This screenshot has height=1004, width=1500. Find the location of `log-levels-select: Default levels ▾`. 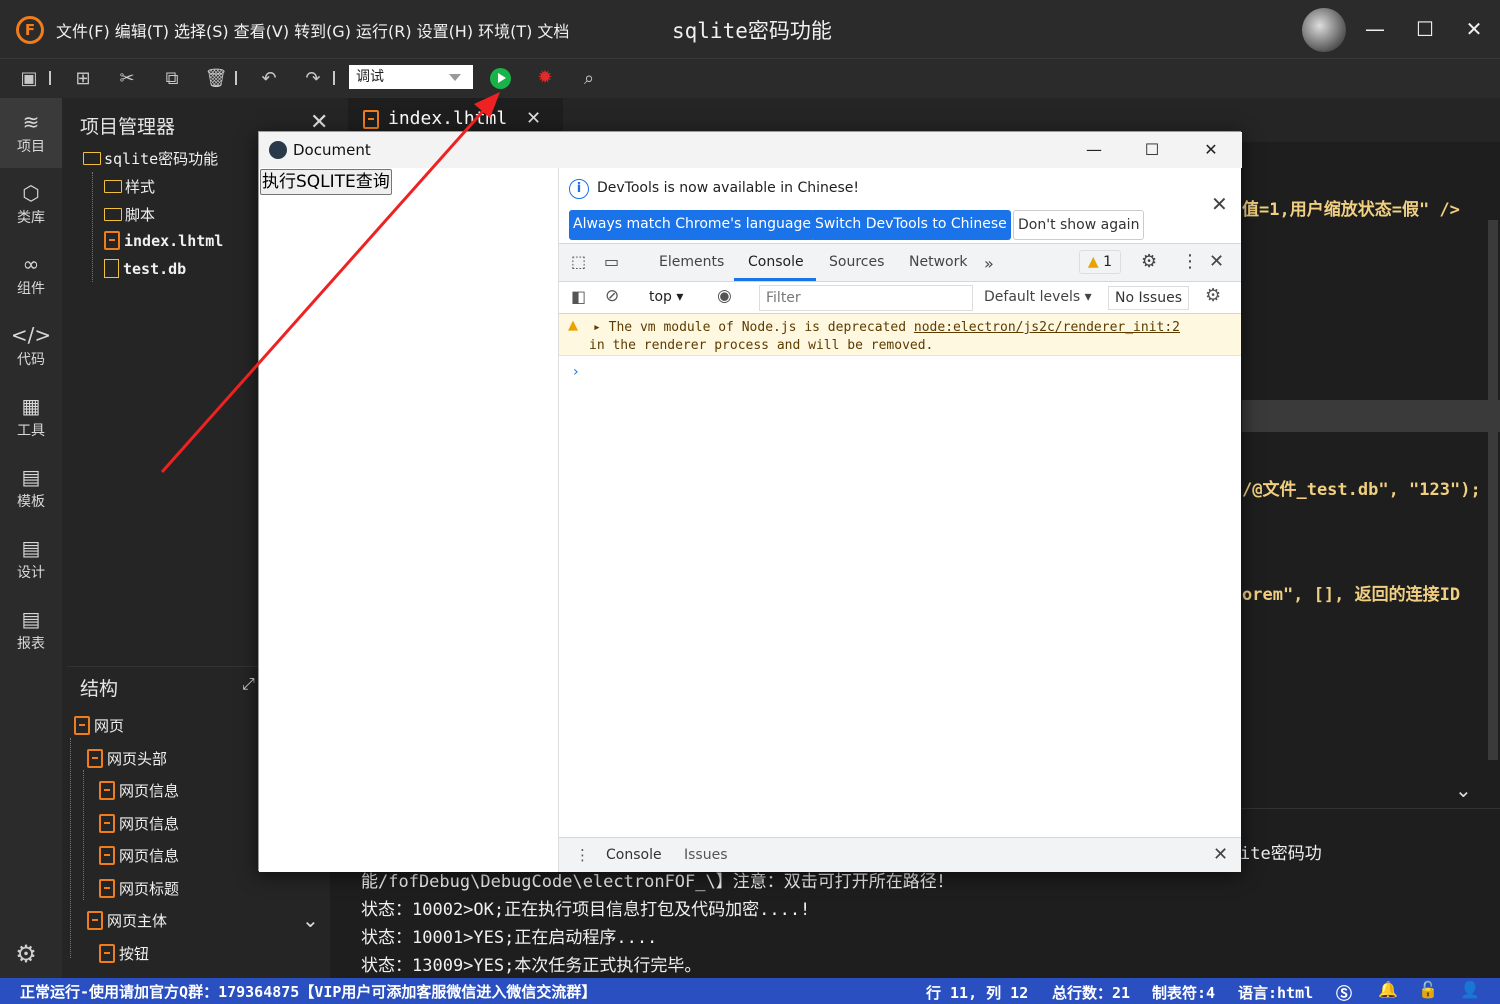

log-levels-select: Default levels ▾ is located at coordinates (1038, 297).